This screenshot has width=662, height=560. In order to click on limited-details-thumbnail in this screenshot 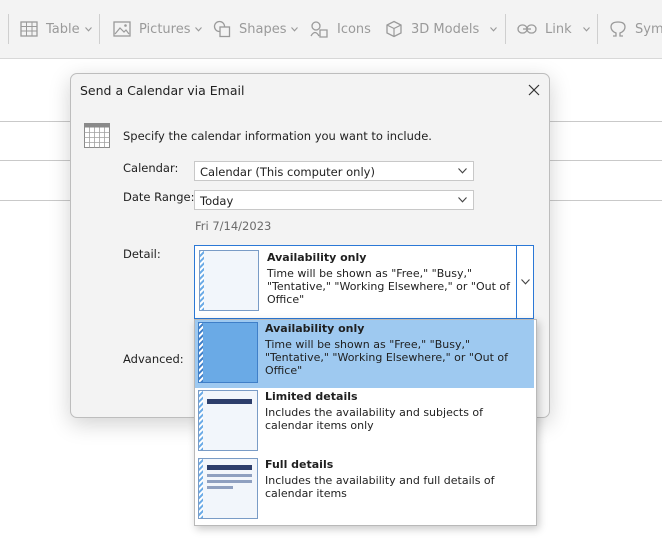, I will do `click(228, 422)`.